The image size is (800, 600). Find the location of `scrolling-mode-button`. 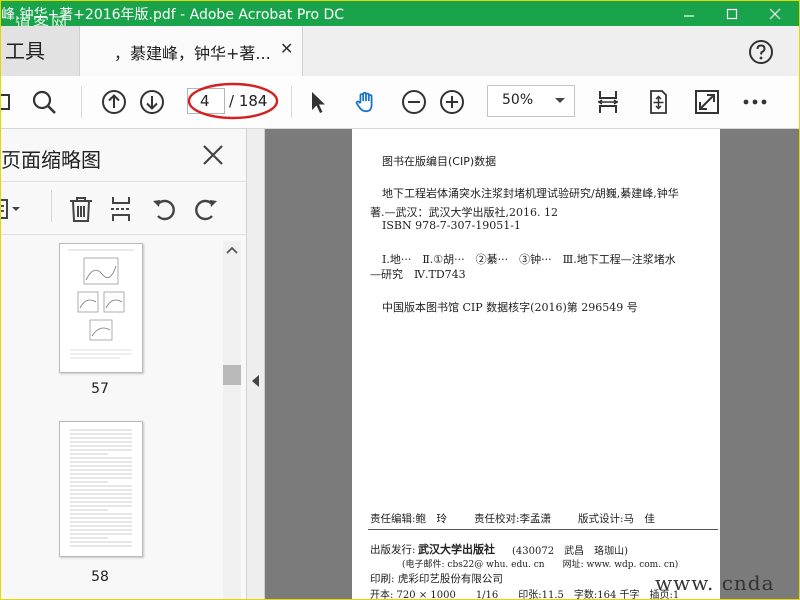

scrolling-mode-button is located at coordinates (608, 102).